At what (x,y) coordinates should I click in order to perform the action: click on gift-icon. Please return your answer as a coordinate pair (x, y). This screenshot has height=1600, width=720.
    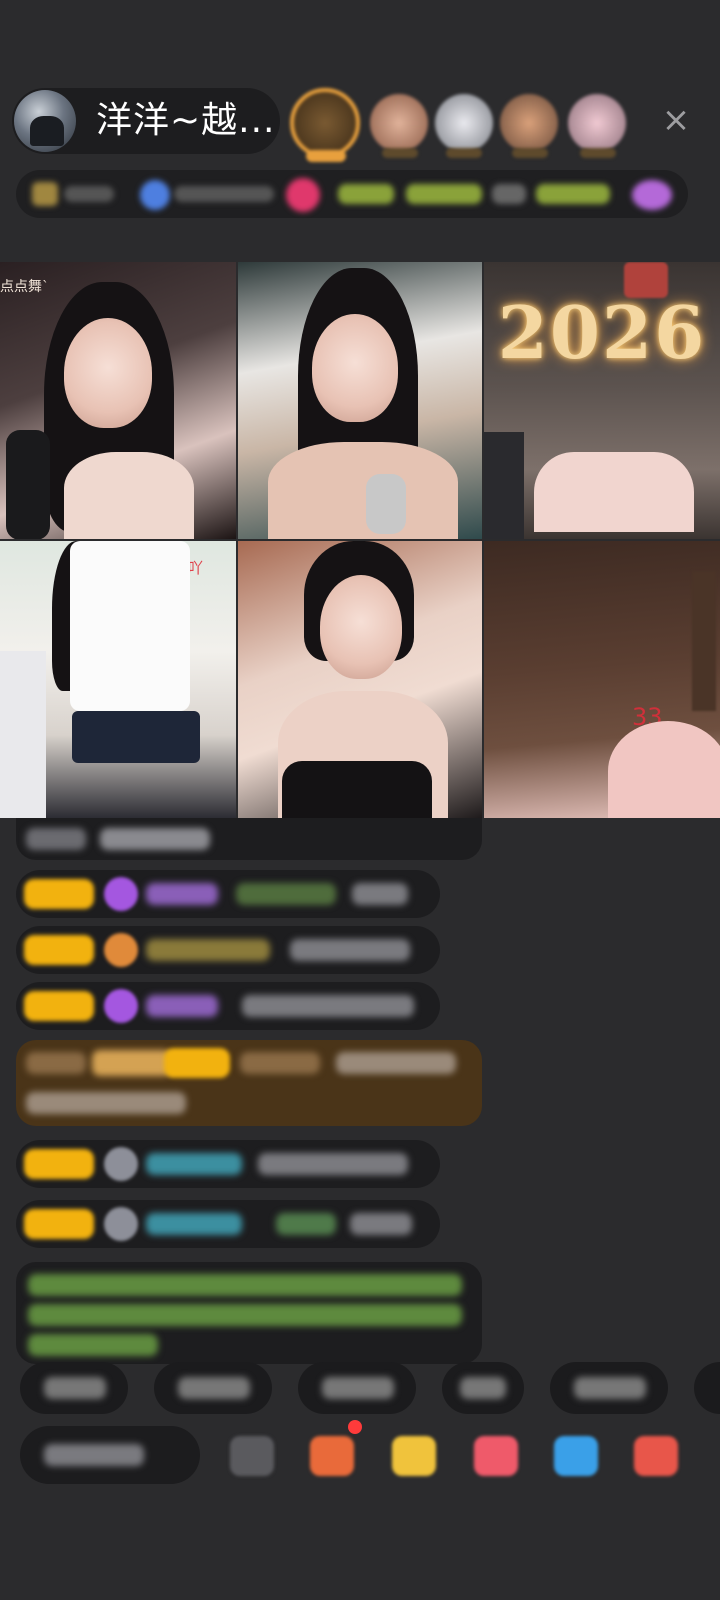
    Looking at the image, I should click on (332, 1456).